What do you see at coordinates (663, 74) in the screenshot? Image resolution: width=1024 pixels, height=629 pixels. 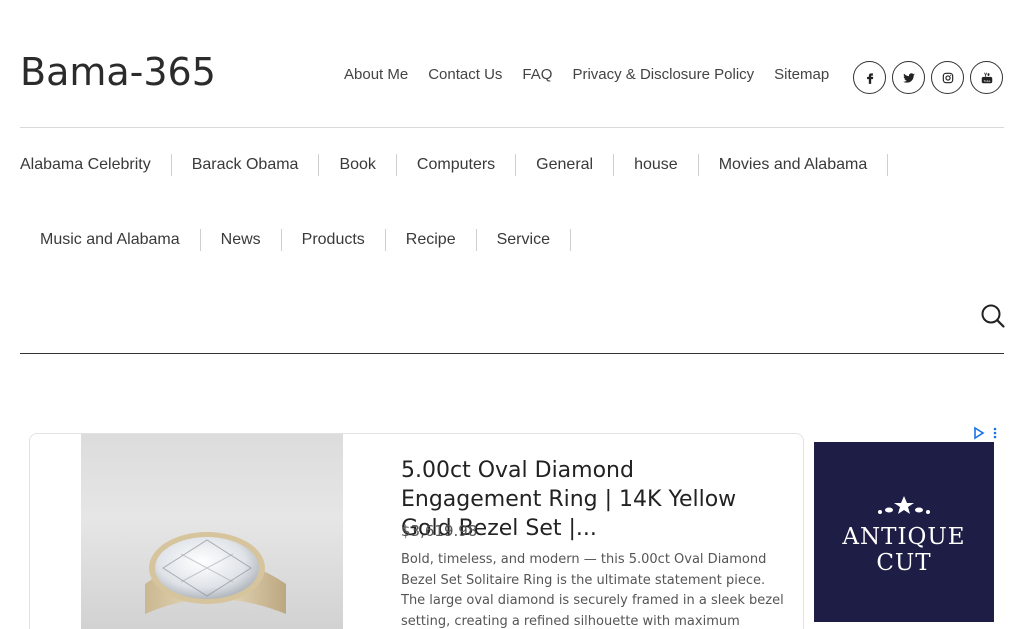 I see `nav-privacy-policy: Privacy & Disclosure Policy` at bounding box center [663, 74].